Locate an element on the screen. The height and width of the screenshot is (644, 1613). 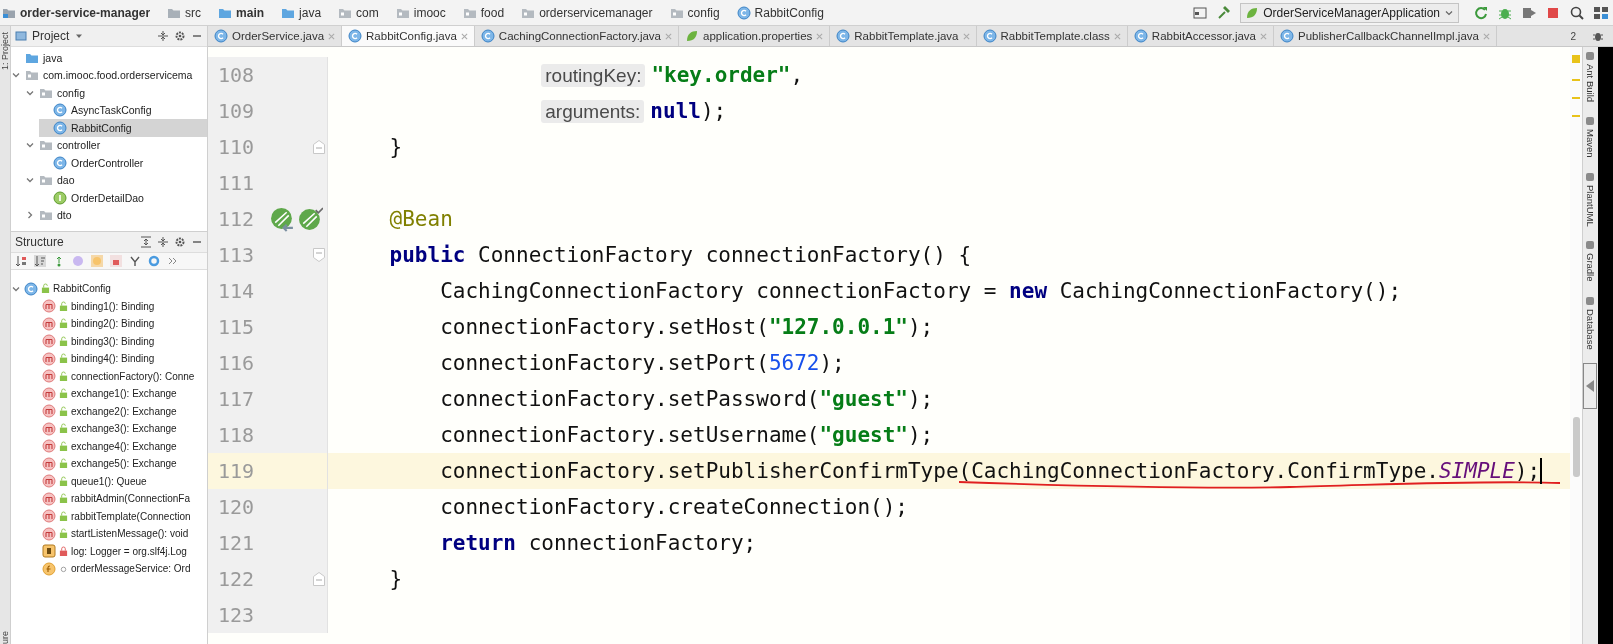
code-line: @Bean is located at coordinates (420, 219).